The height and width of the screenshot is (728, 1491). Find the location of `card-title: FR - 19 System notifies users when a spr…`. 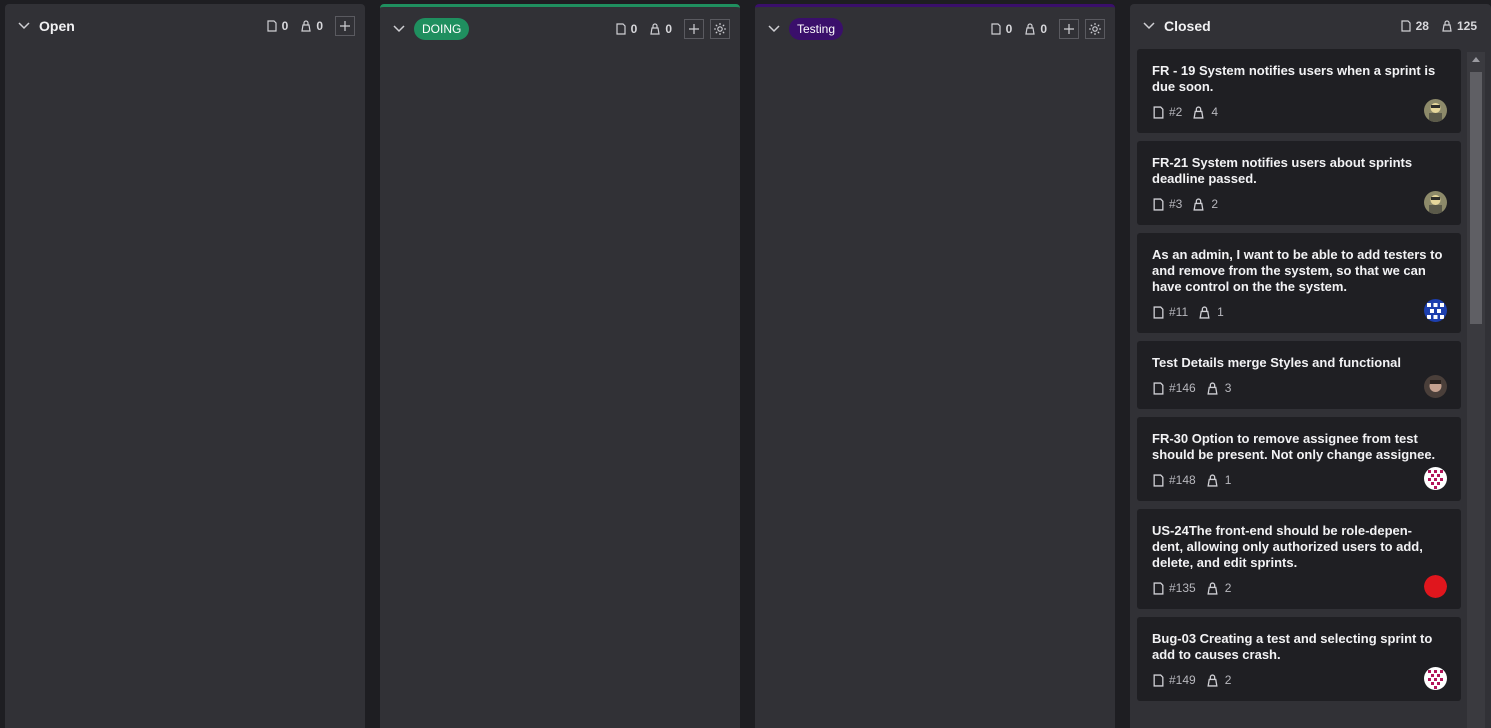

card-title: FR - 19 System notifies users when a spr… is located at coordinates (1294, 78).